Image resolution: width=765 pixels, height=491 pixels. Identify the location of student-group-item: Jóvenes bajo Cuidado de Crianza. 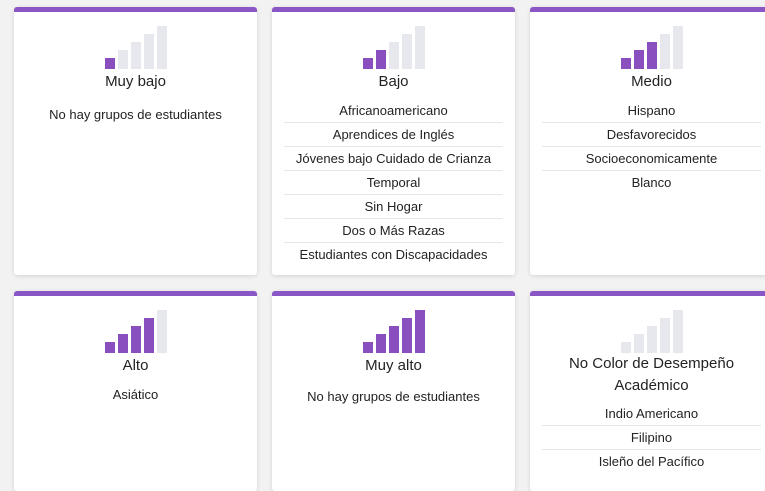
(393, 159).